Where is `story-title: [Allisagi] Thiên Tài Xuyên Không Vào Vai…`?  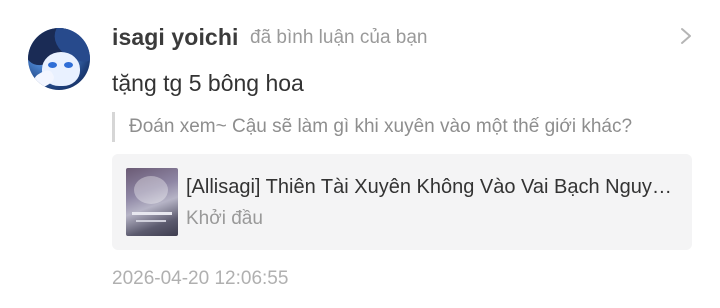
story-title: [Allisagi] Thiên Tài Xuyên Không Vào Vai… is located at coordinates (430, 187).